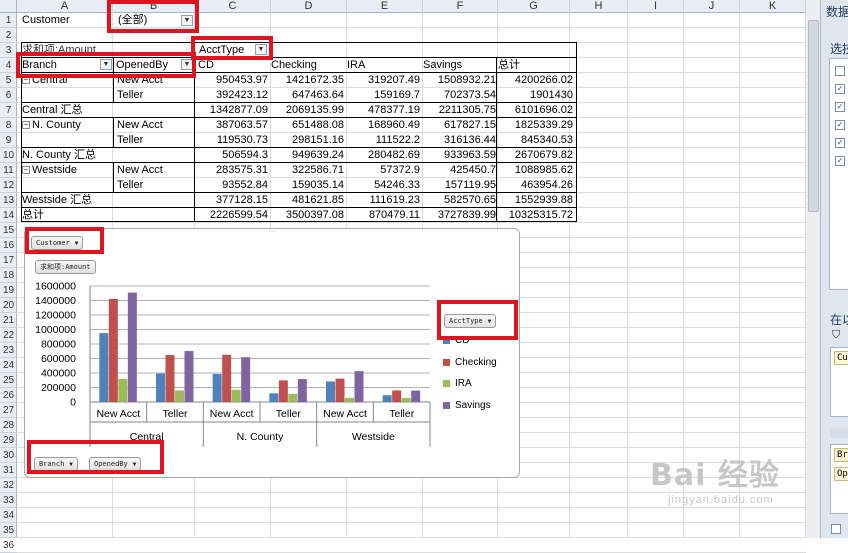  I want to click on row-header-29: 29, so click(8, 440).